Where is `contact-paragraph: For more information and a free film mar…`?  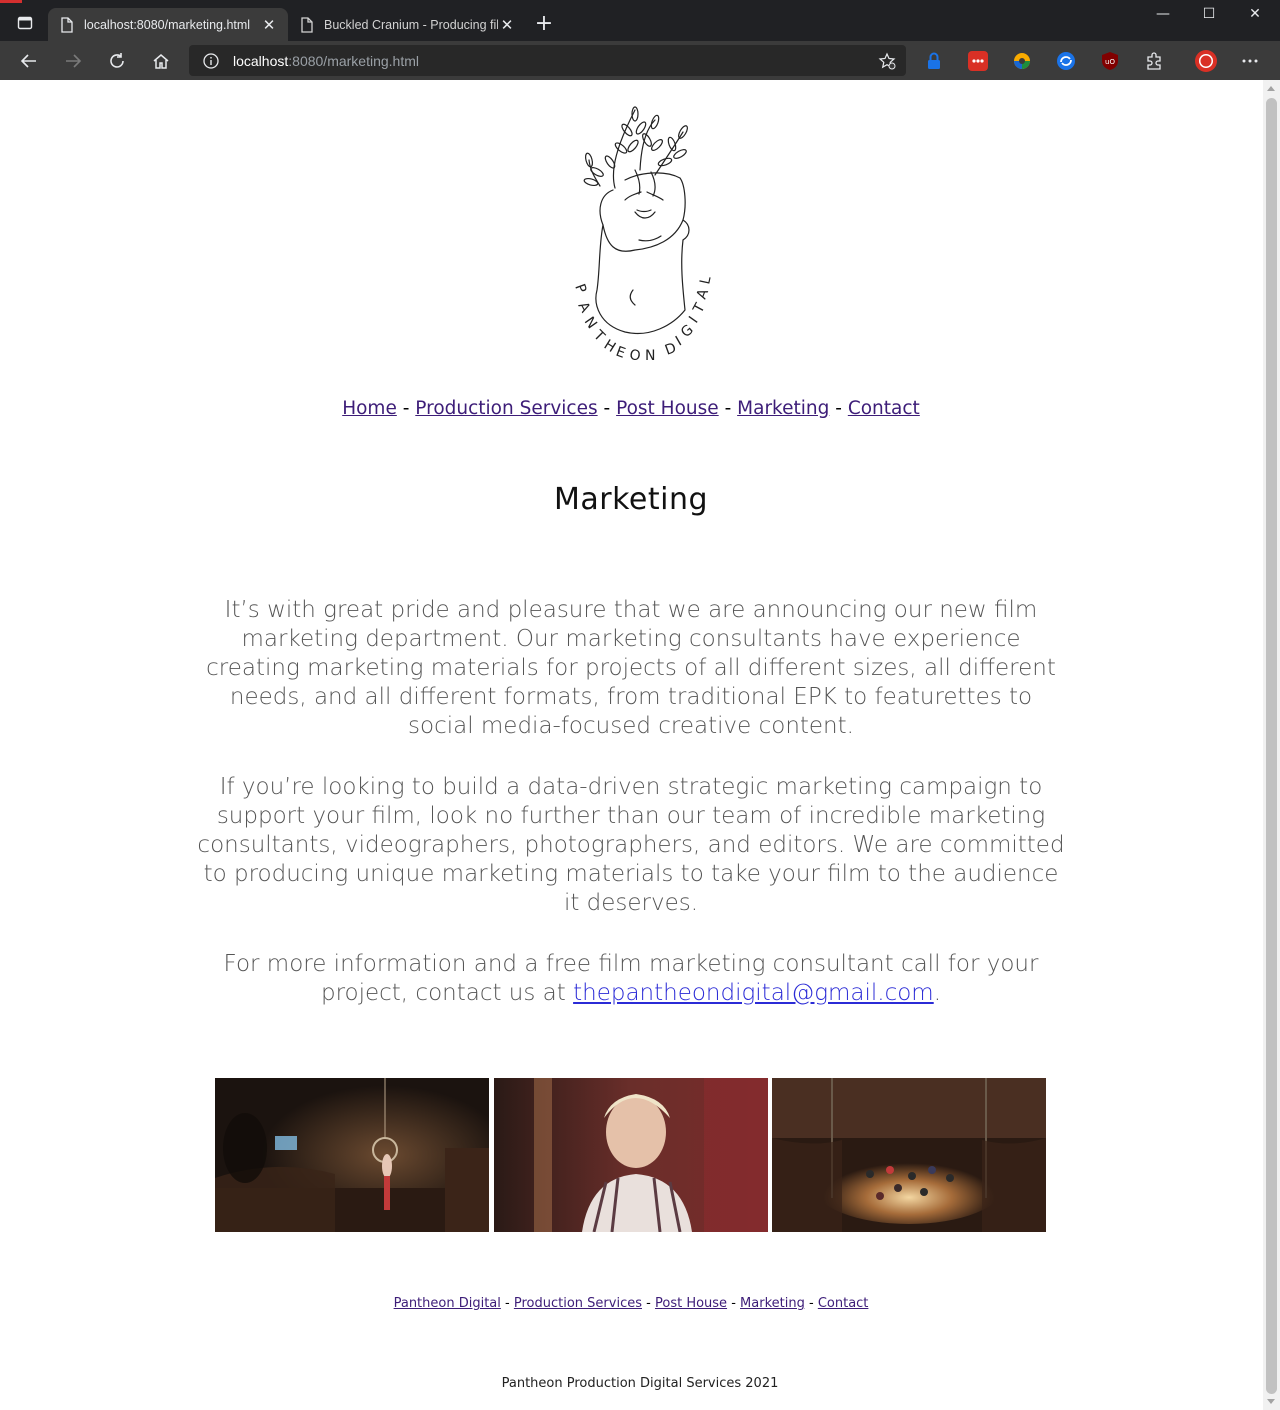 contact-paragraph: For more information and a free film mar… is located at coordinates (631, 979).